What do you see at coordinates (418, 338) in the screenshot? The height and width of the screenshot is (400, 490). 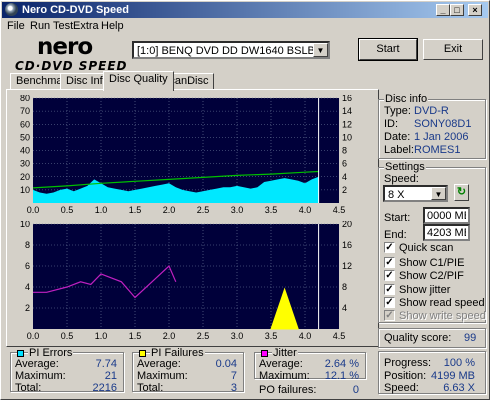 I see `quality-score-label: Quality score:` at bounding box center [418, 338].